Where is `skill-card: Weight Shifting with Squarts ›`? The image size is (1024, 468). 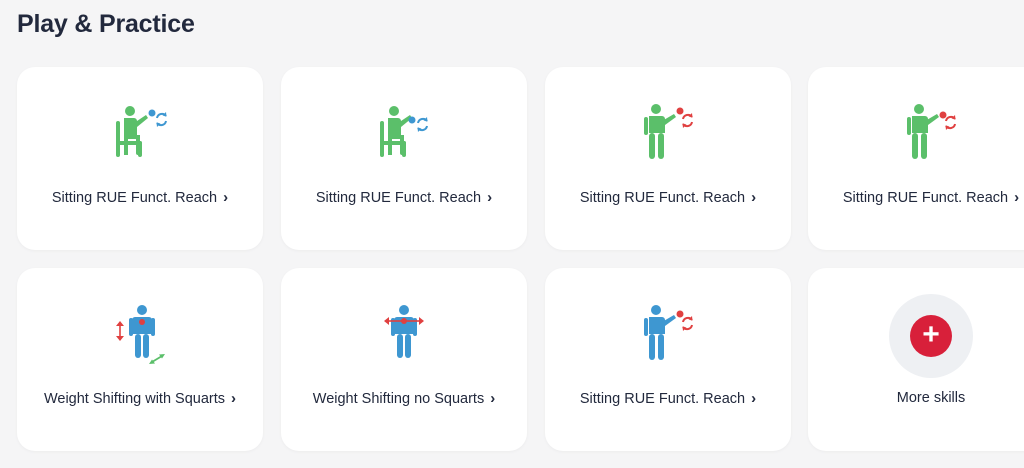 skill-card: Weight Shifting with Squarts › is located at coordinates (140, 359).